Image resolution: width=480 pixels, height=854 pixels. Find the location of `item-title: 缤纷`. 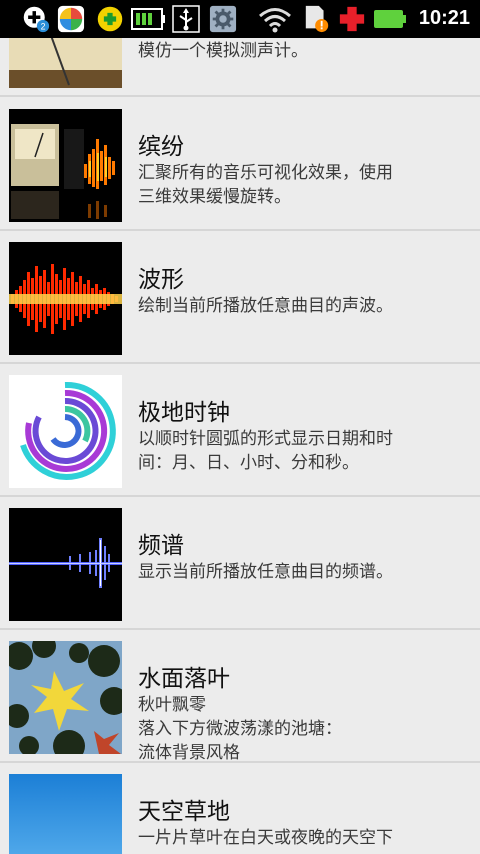

item-title: 缤纷 is located at coordinates (161, 147).